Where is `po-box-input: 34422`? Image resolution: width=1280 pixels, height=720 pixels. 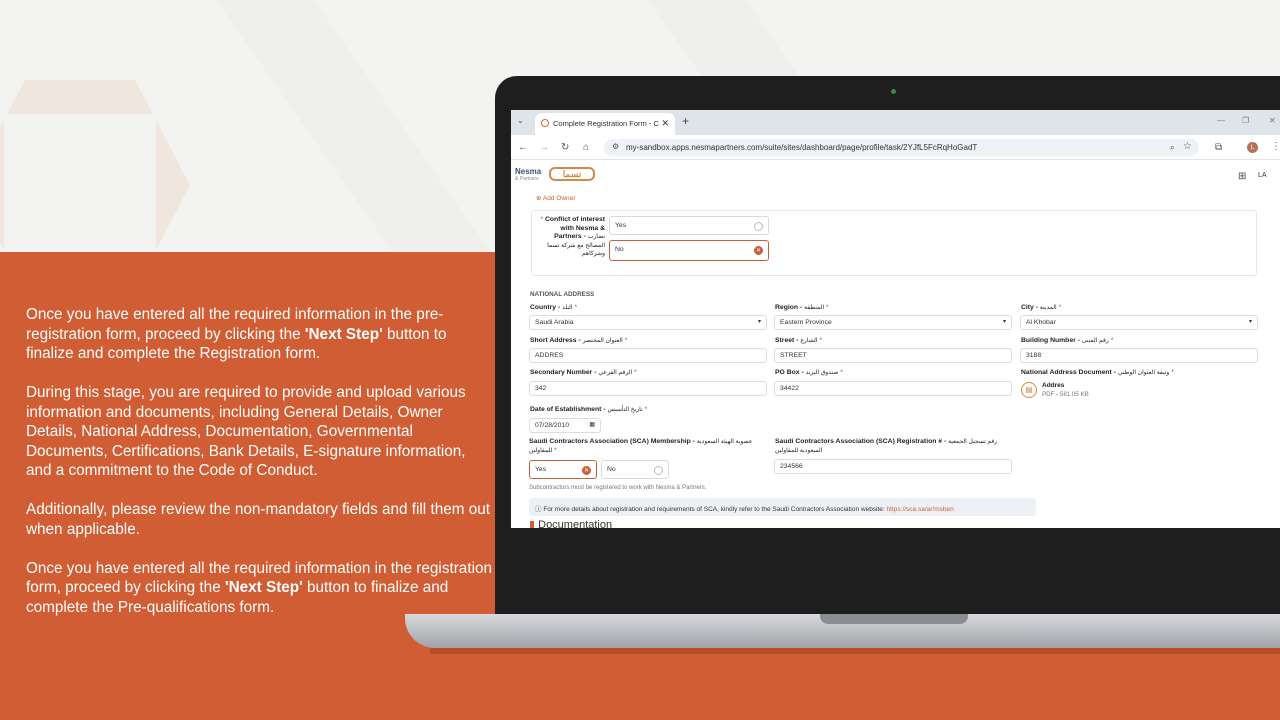 po-box-input: 34422 is located at coordinates (893, 388).